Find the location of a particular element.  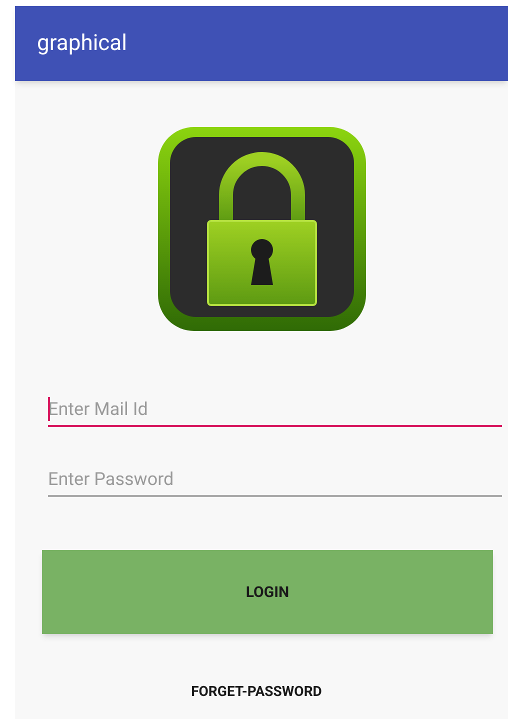

text-field: Enter Mail Id is located at coordinates (275, 406).